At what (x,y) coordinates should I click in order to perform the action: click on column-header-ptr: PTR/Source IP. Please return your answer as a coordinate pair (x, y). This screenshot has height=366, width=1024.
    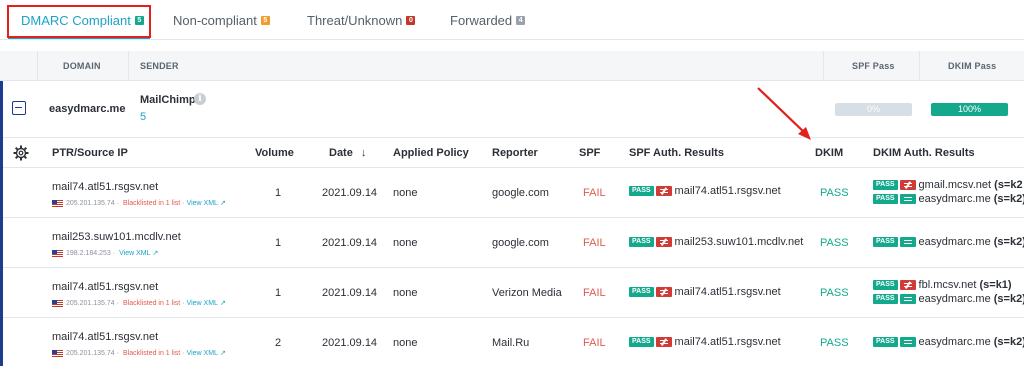
    Looking at the image, I should click on (90, 153).